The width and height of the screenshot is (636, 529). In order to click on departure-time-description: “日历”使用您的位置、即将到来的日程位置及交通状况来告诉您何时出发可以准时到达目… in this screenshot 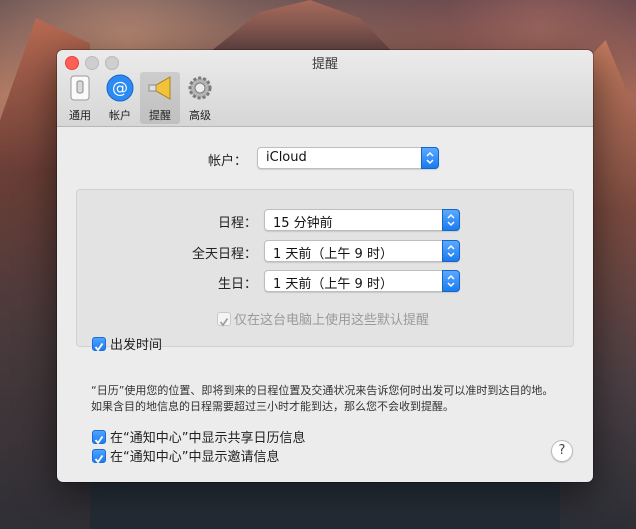, I will do `click(322, 398)`.